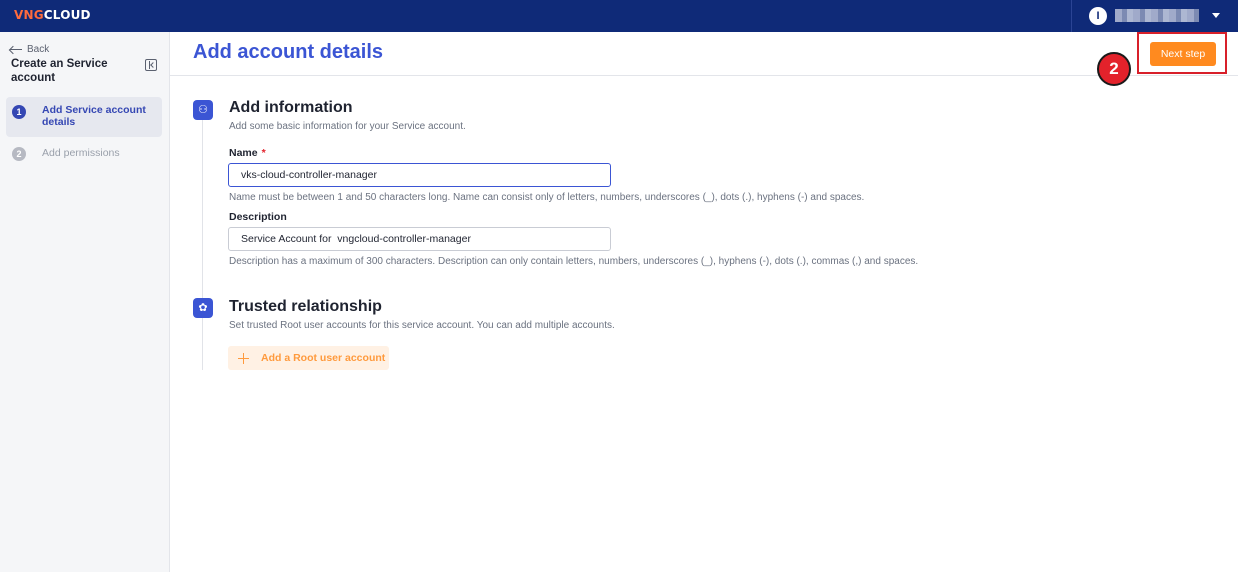 Image resolution: width=1238 pixels, height=572 pixels. I want to click on name-field-label: Name *, so click(247, 153).